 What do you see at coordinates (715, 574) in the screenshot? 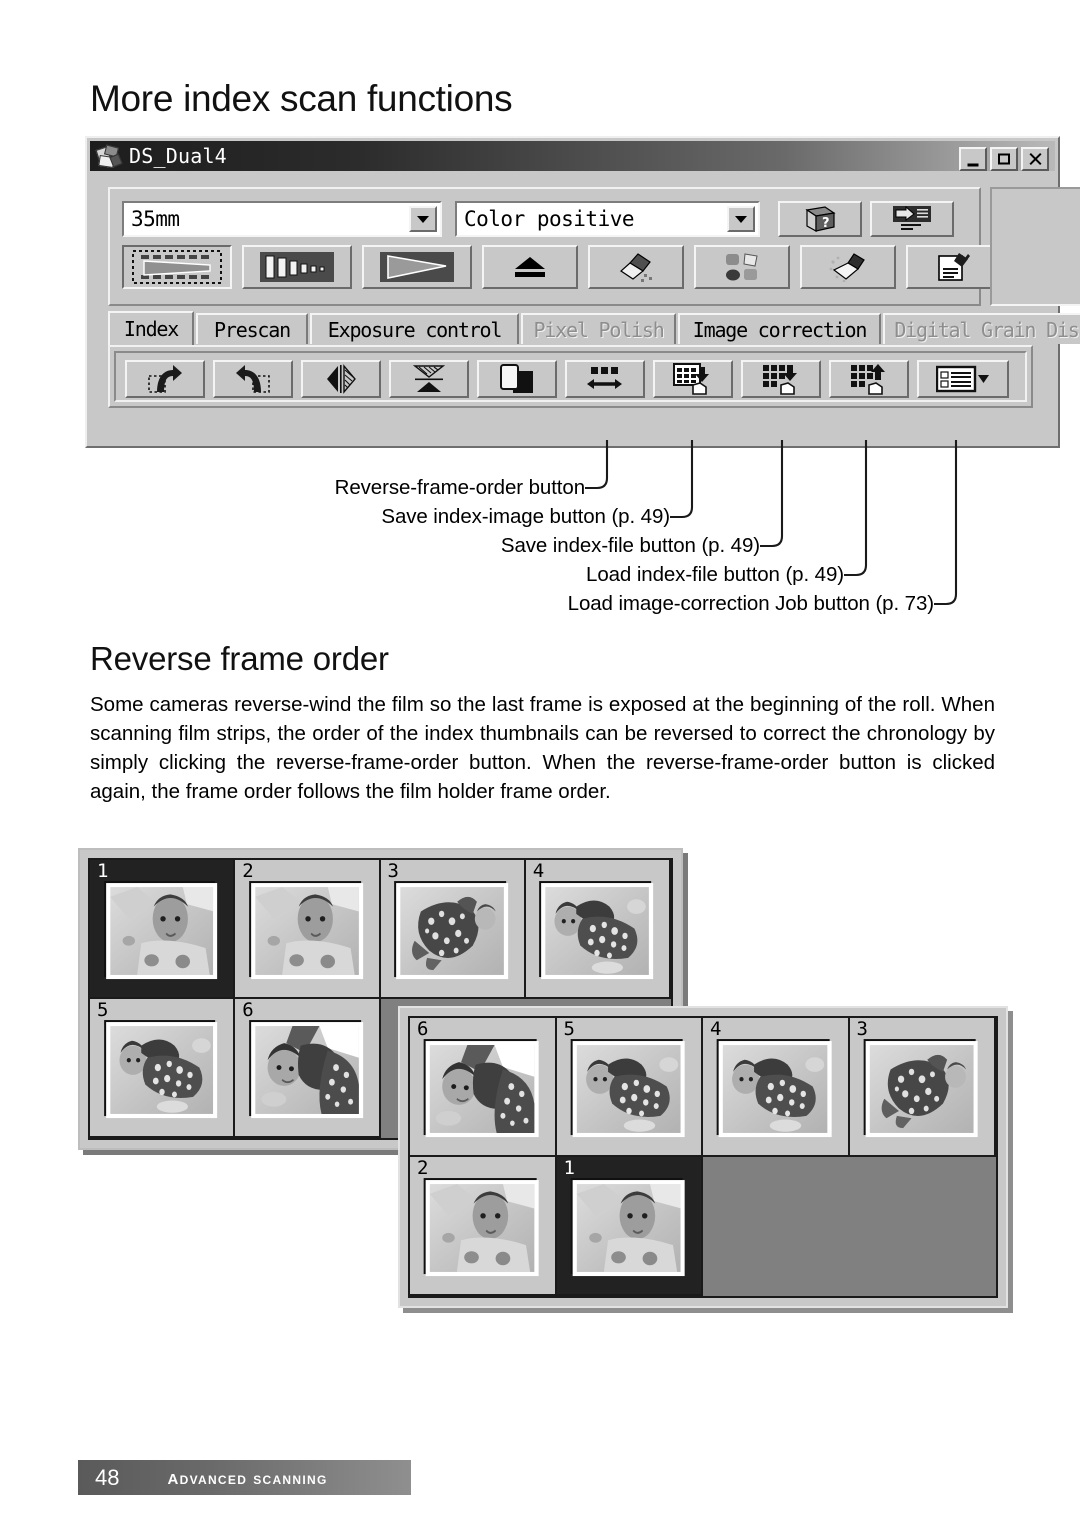
I see `callout-load-index-file: Load index-file button (p. 49)` at bounding box center [715, 574].